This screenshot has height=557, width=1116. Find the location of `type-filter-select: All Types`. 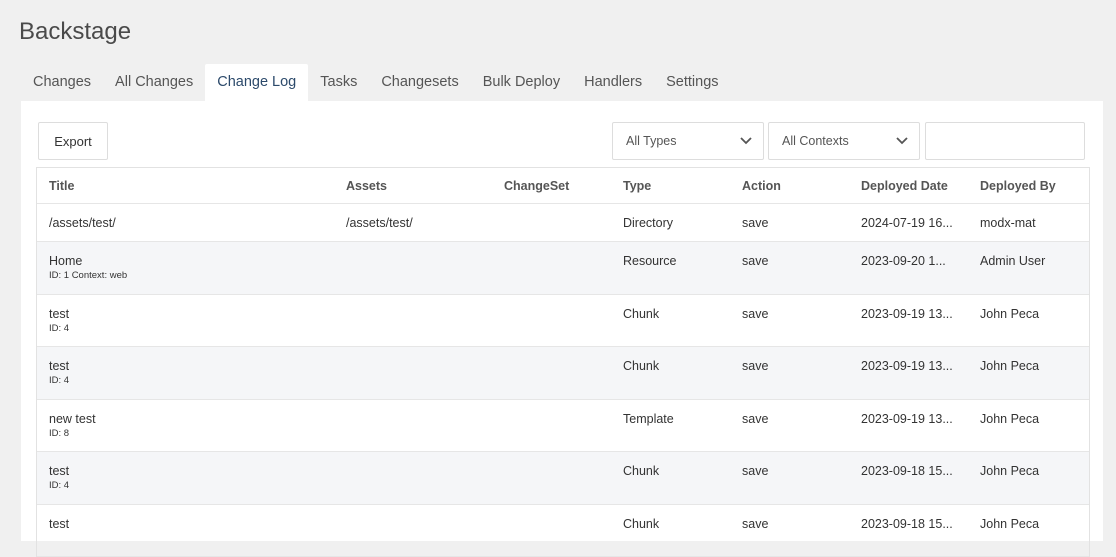

type-filter-select: All Types is located at coordinates (688, 141).